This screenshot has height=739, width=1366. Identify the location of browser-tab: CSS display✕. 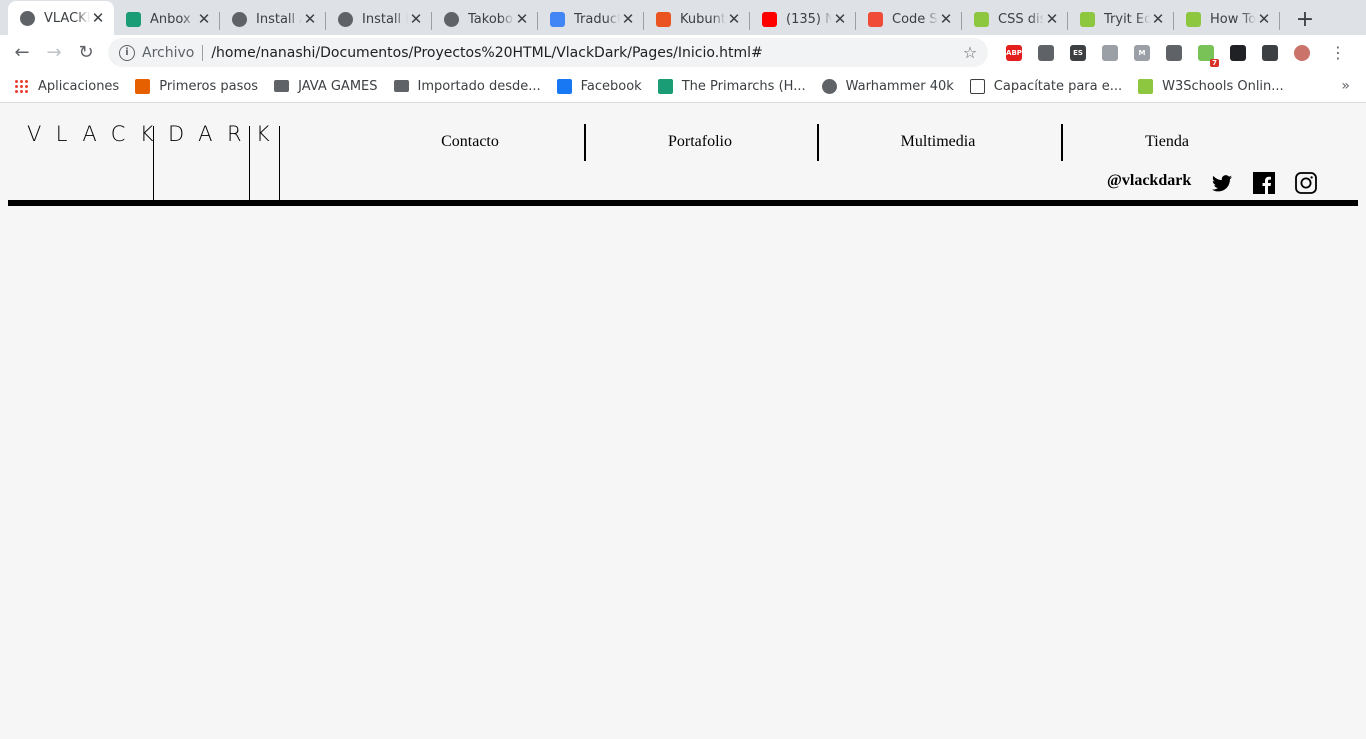
(1015, 19).